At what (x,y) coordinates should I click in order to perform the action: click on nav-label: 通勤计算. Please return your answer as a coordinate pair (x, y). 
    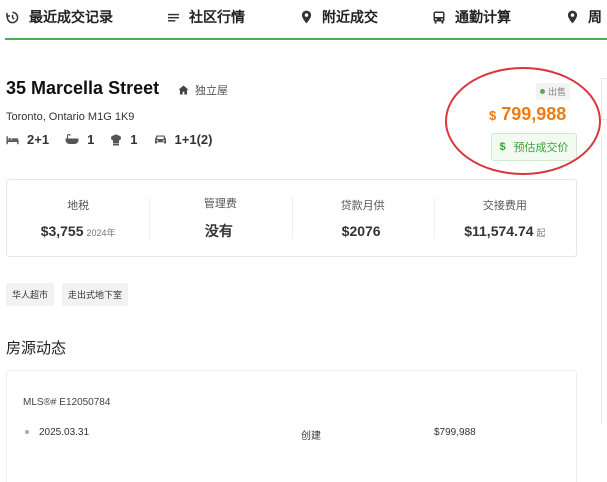
    Looking at the image, I should click on (483, 17).